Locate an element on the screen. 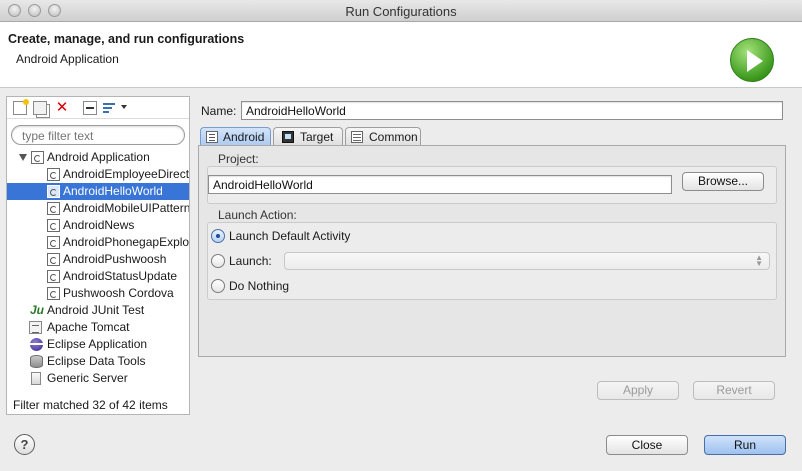  revert-button: Revert is located at coordinates (734, 390).